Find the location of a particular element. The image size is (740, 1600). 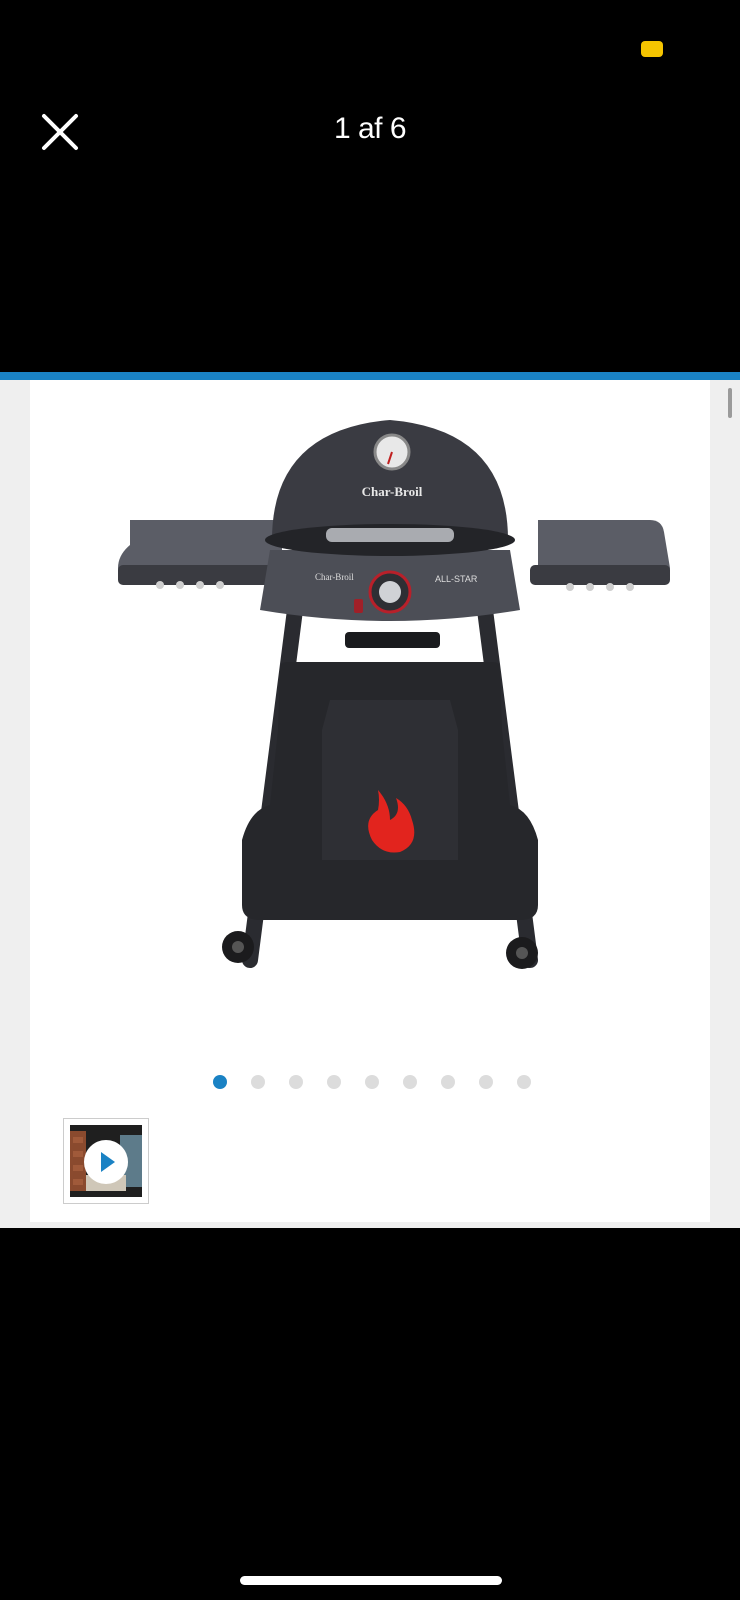

model-badge-text: ALL-STAR is located at coordinates (456, 579).